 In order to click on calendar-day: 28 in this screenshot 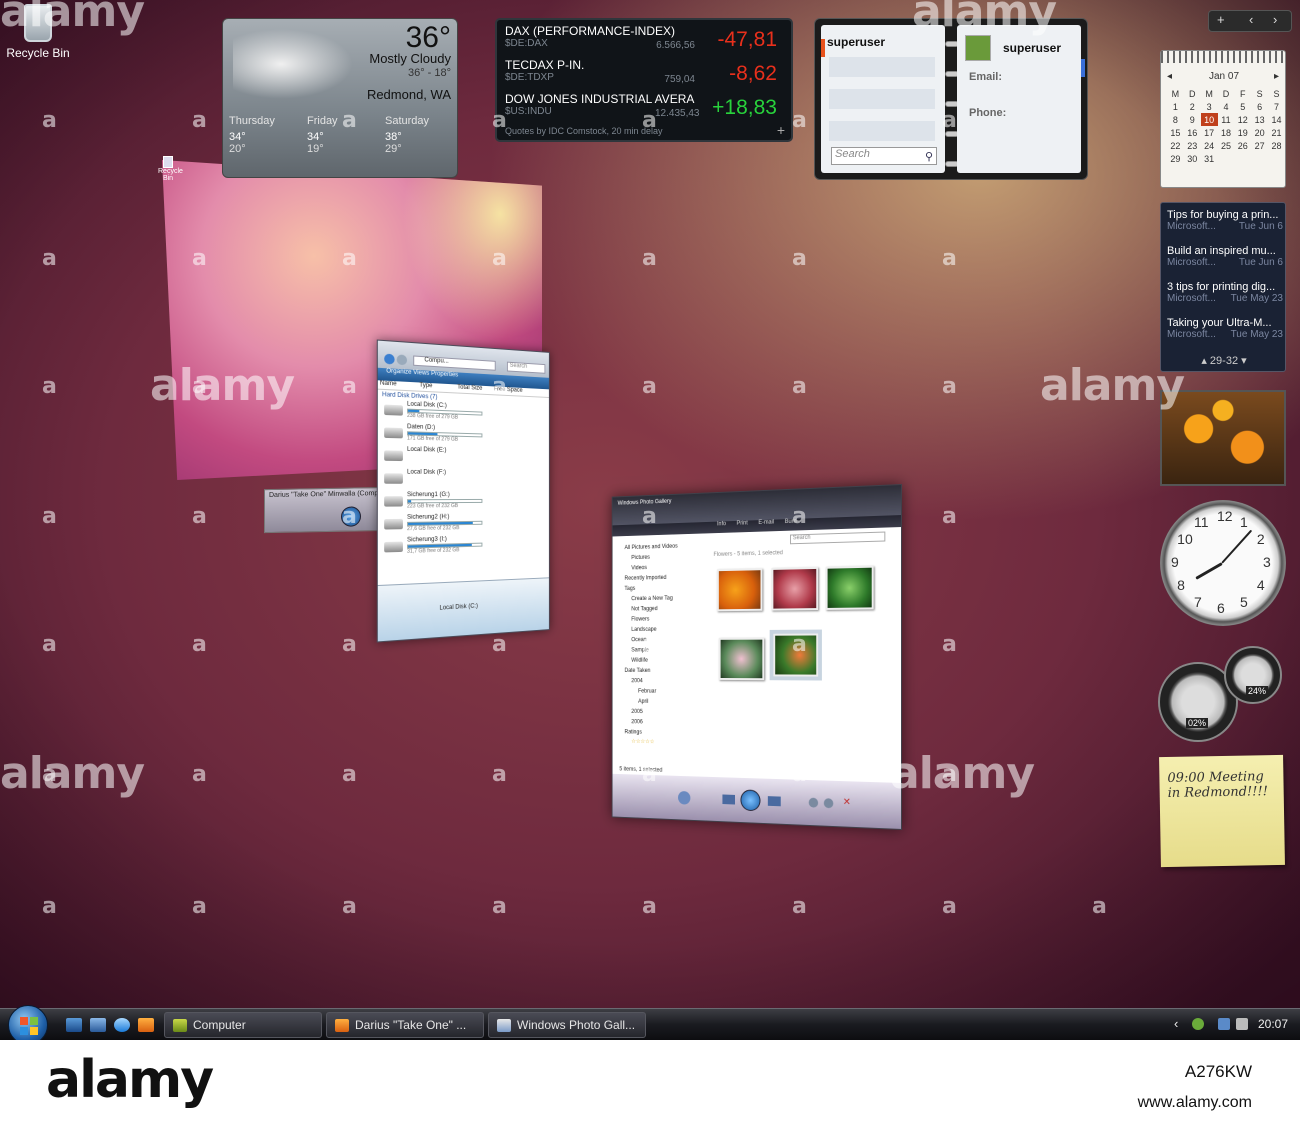, I will do `click(1276, 145)`.